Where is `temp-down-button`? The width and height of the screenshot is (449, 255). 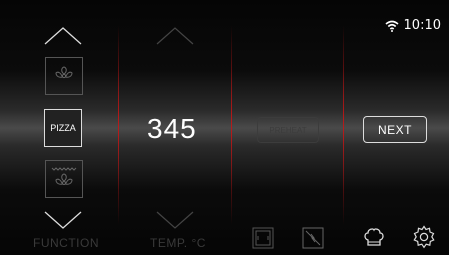 temp-down-button is located at coordinates (175, 220).